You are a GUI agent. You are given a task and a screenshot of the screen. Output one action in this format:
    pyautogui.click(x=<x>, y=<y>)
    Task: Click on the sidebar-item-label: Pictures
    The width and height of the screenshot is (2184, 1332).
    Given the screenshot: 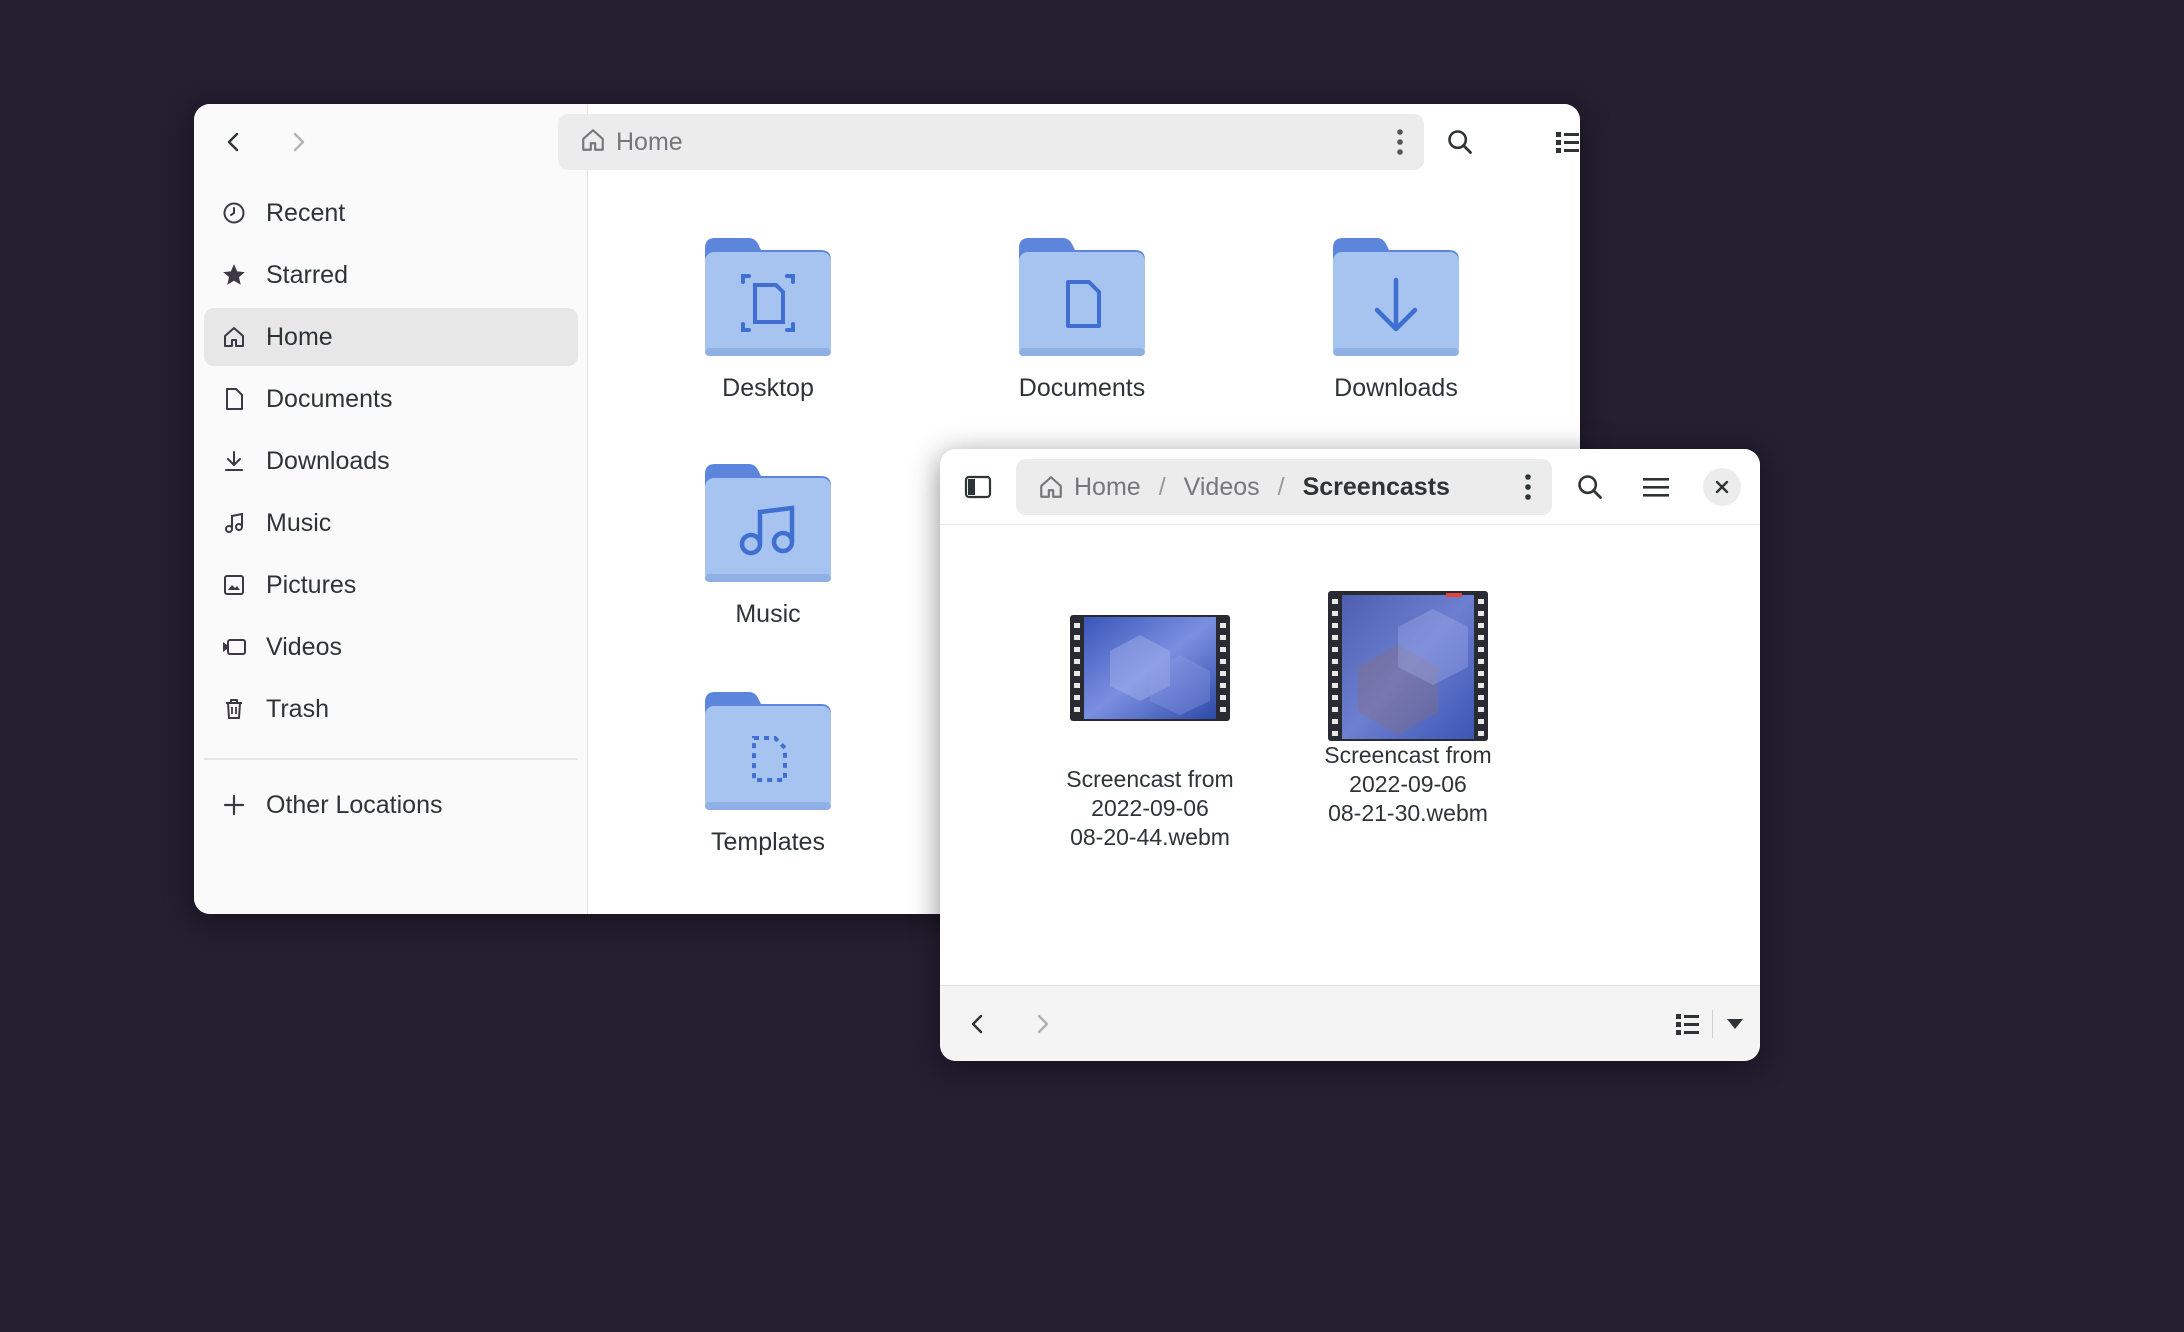 What is the action you would take?
    pyautogui.click(x=311, y=584)
    